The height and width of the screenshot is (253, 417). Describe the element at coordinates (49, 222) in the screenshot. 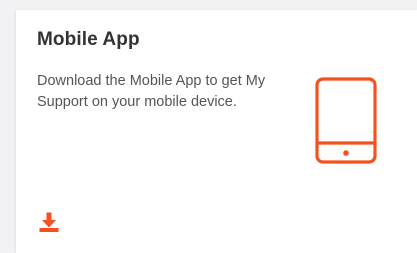

I see `download-icon` at that location.